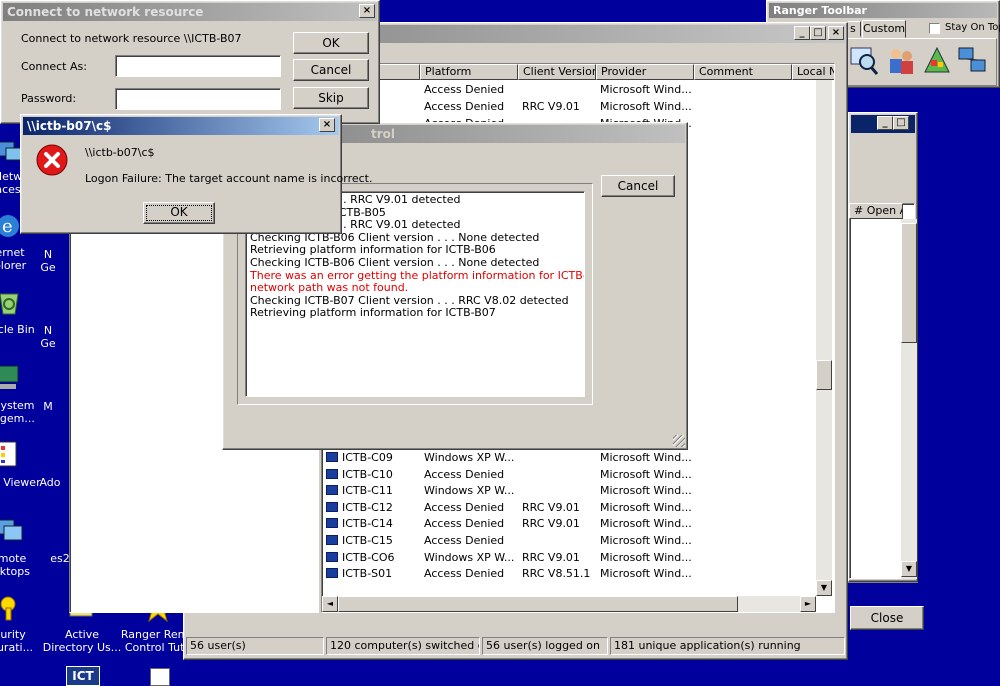 This screenshot has height=686, width=1000. Describe the element at coordinates (52, 160) in the screenshot. I see `error-icon` at that location.